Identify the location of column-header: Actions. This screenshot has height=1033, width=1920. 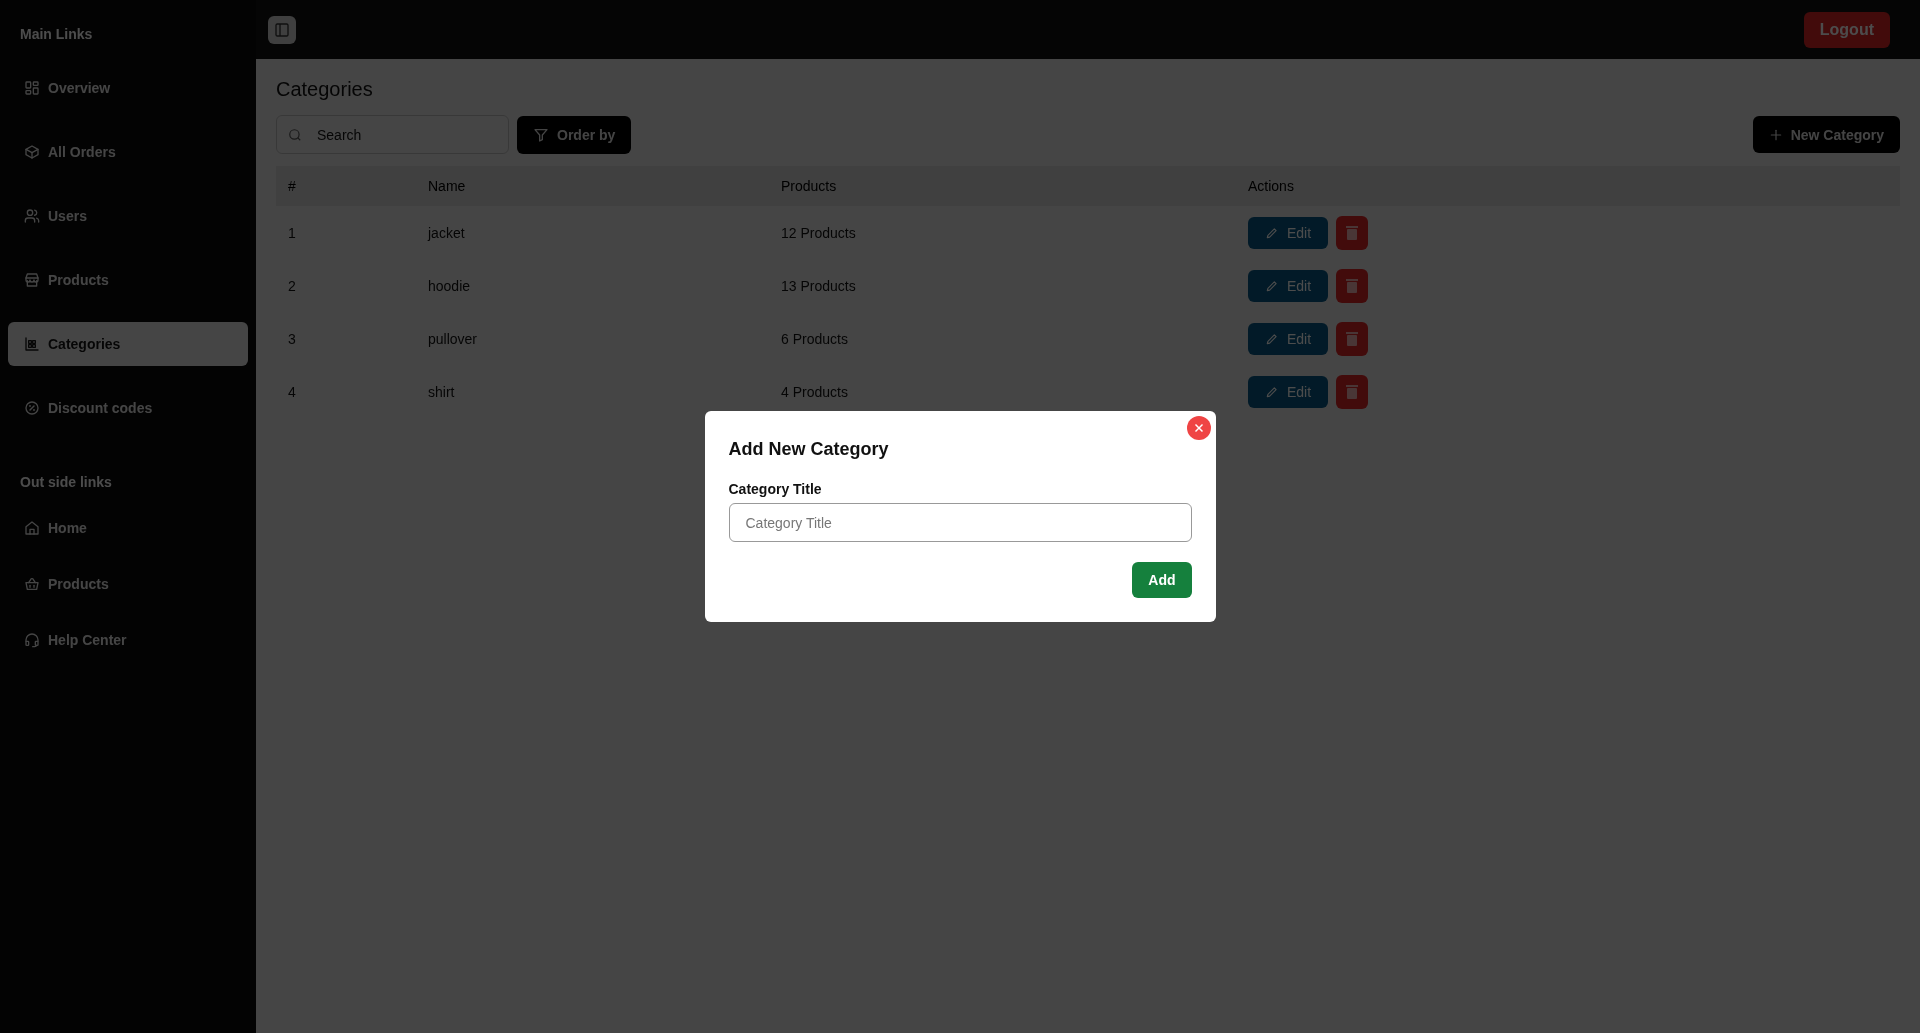
(1271, 186).